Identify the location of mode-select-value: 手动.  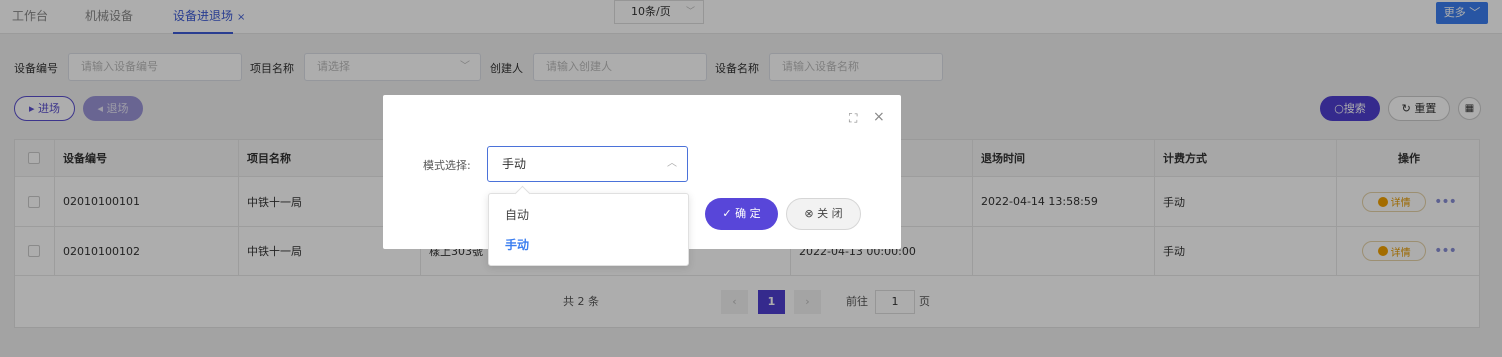
(514, 164).